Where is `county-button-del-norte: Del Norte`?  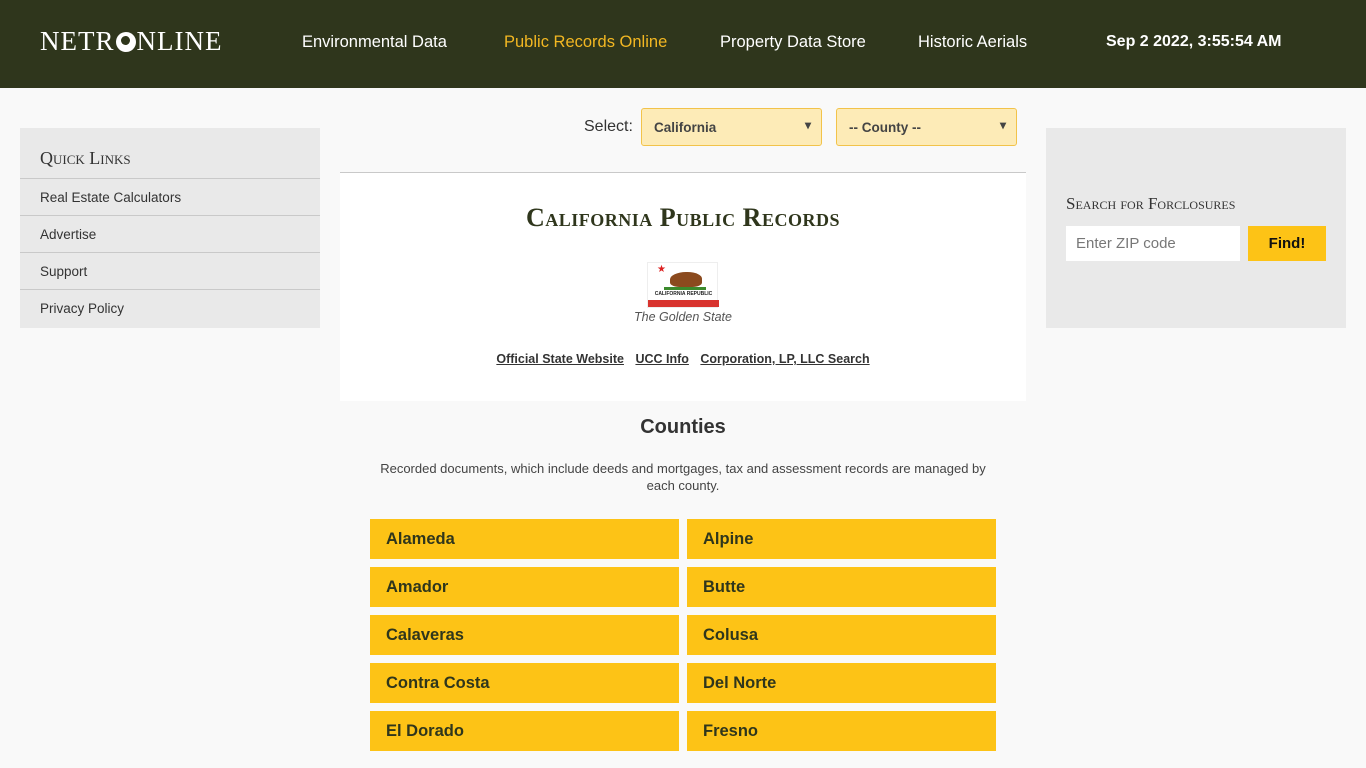
county-button-del-norte: Del Norte is located at coordinates (841, 683).